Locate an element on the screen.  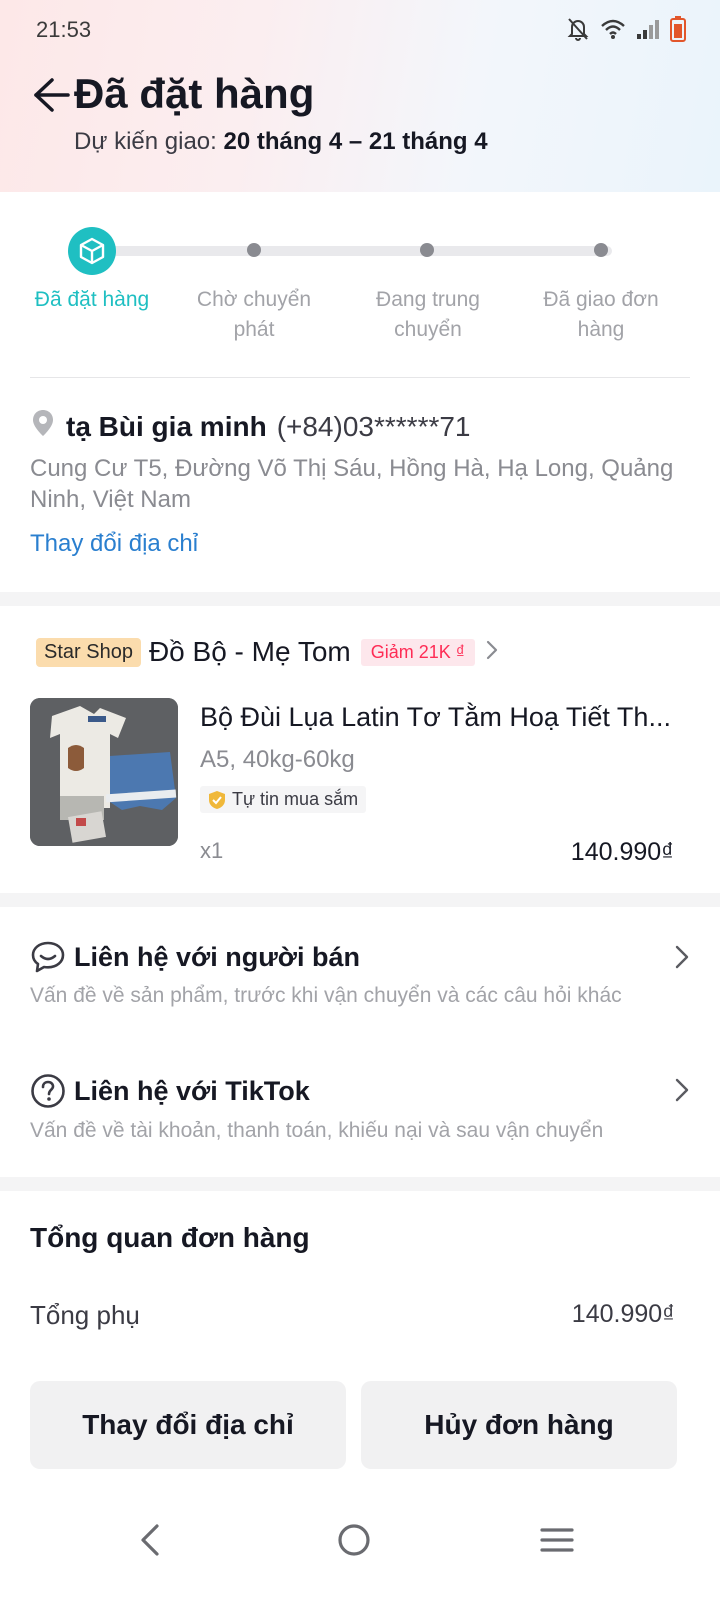
page-title: Đã đặt hàng is located at coordinates (194, 93).